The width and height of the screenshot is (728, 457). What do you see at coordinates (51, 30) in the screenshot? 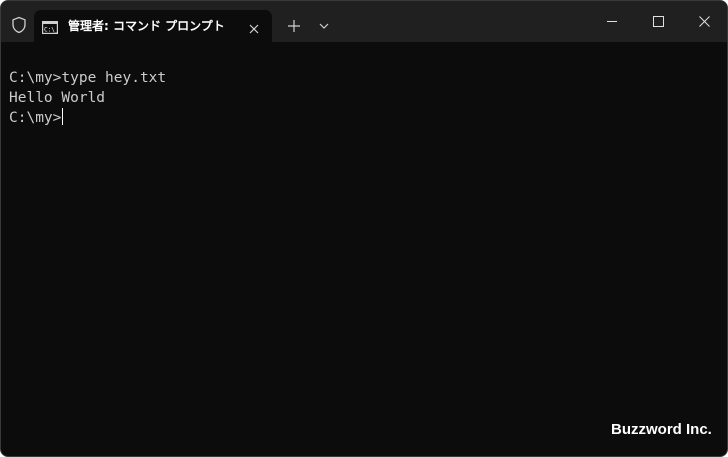
I see `svg-text: C:\_` at bounding box center [51, 30].